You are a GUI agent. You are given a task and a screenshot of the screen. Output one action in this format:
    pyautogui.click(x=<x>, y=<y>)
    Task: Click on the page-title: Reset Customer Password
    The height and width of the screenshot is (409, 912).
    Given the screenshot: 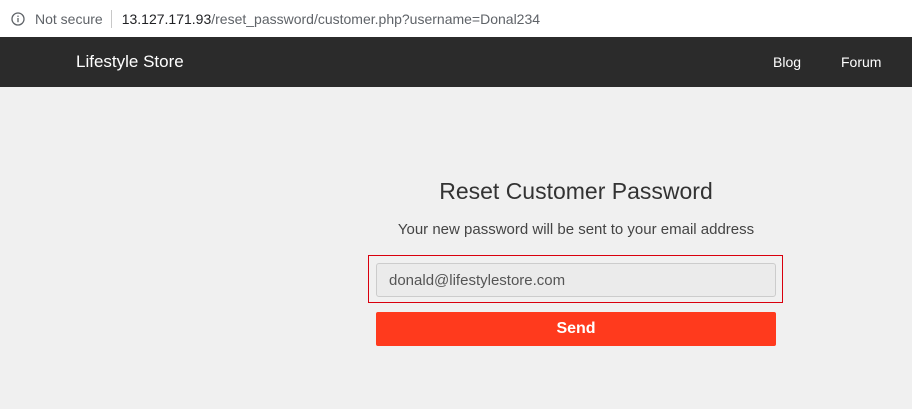 What is the action you would take?
    pyautogui.click(x=576, y=191)
    